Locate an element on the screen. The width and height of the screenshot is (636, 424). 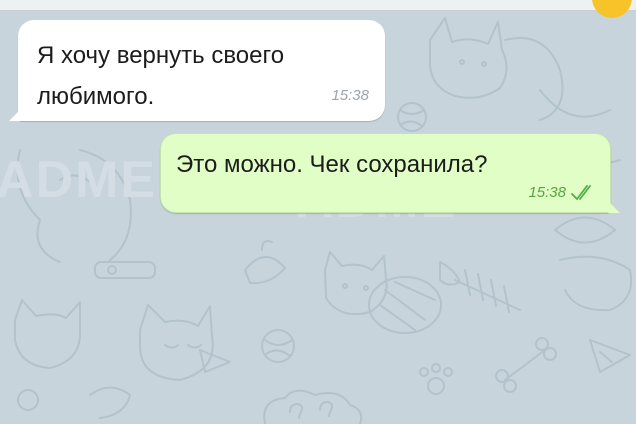
outgoing-message-bubble: Это можно. Чек сохранила? 15:38 is located at coordinates (390, 173).